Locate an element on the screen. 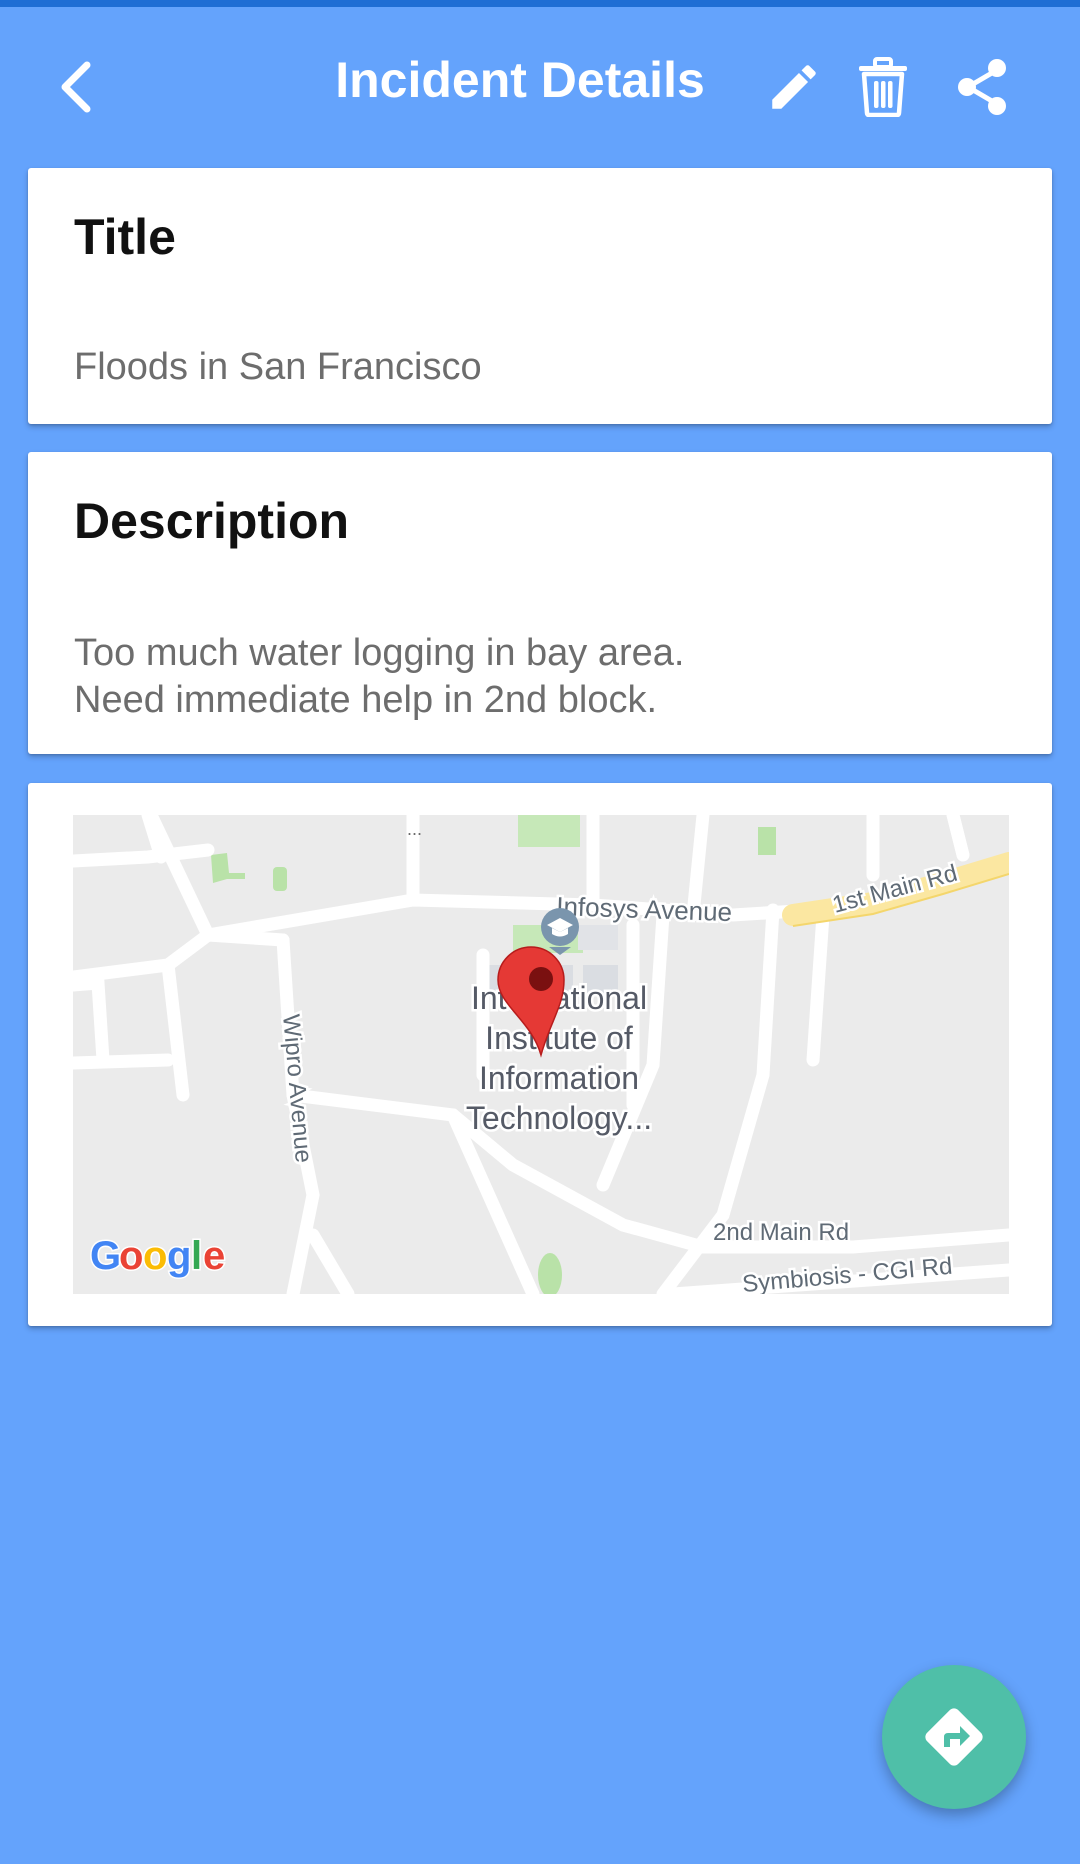  map-label-second-main: 2nd Main Rd is located at coordinates (781, 1232).